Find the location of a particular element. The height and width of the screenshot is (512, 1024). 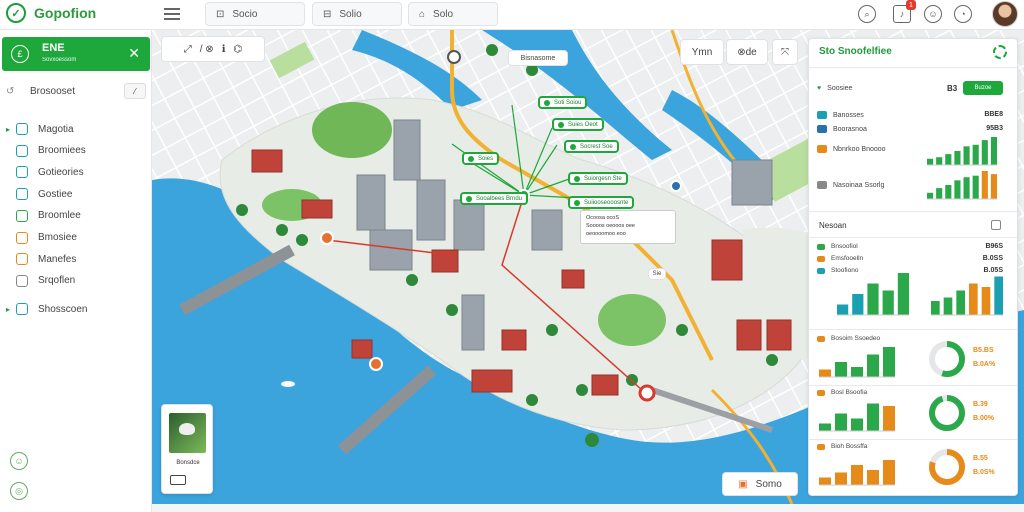

kpi-value: BBE8 is located at coordinates (993, 114).